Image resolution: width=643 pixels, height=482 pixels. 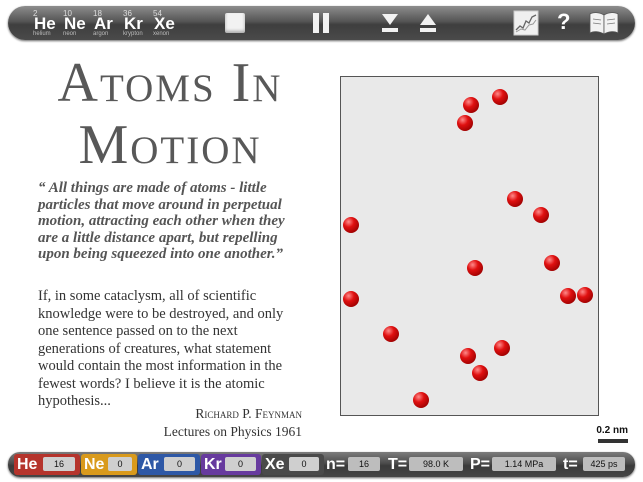 I want to click on time-label: t=, so click(x=570, y=464).